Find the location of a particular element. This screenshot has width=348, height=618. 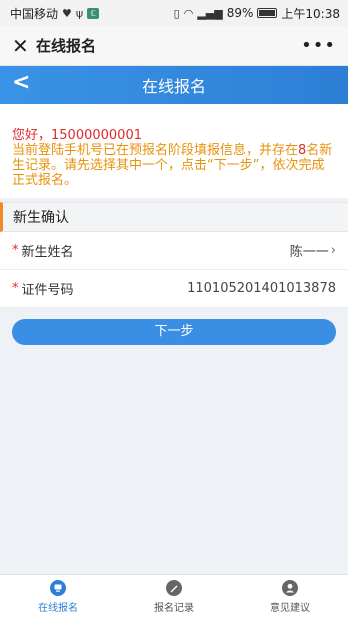

pen-icon is located at coordinates (174, 587).